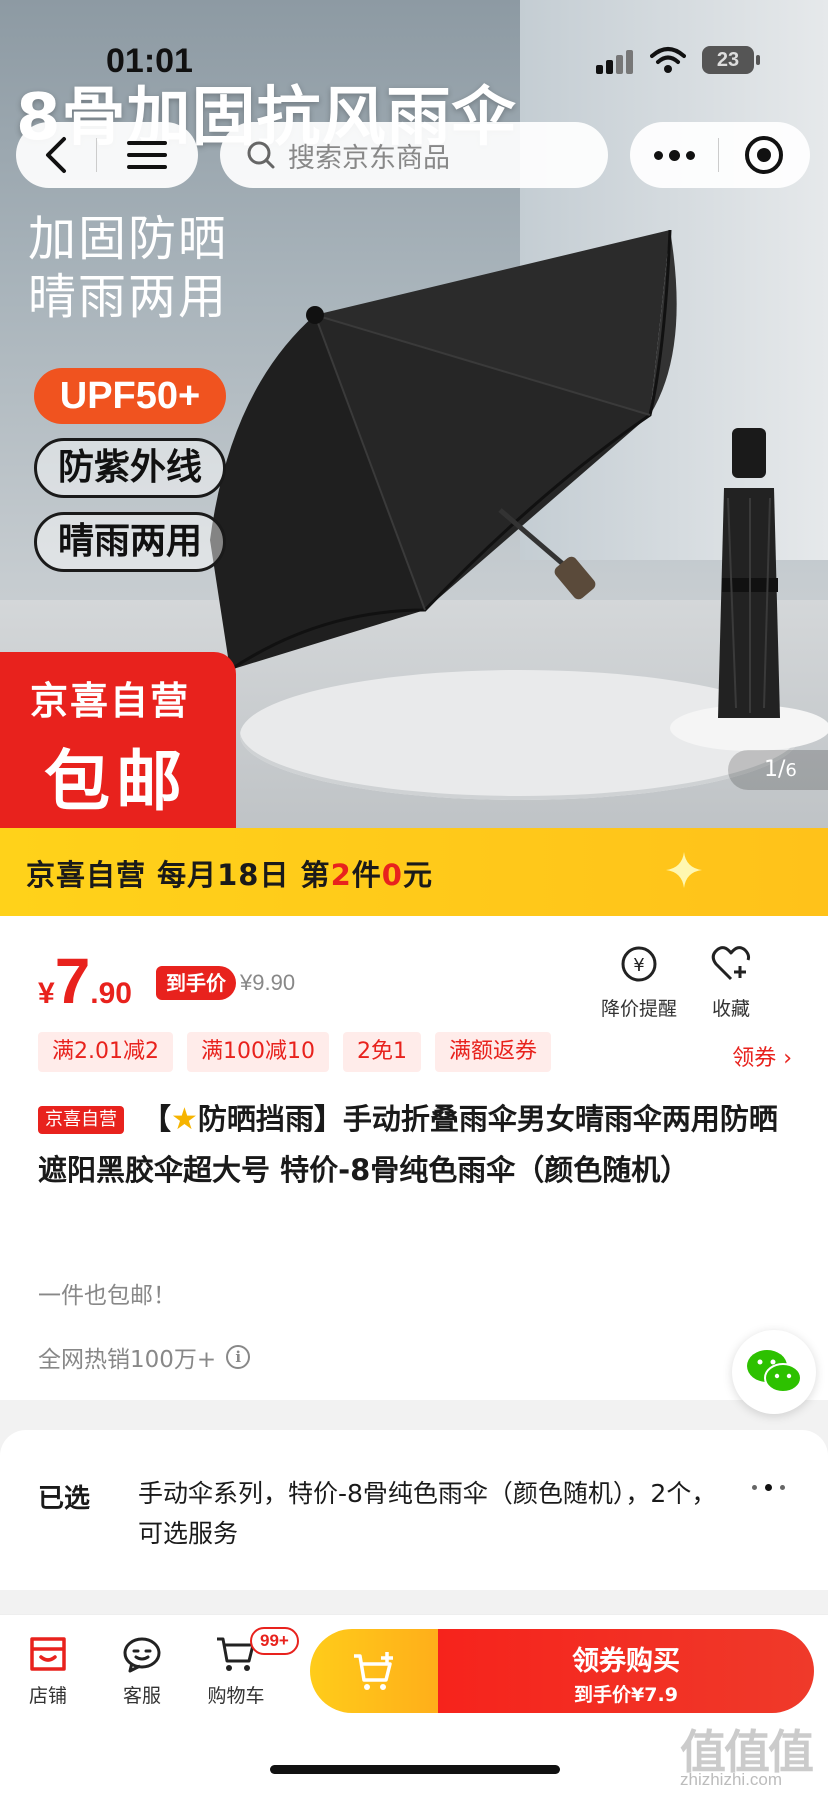  I want to click on customer-service-icon, so click(142, 1655).